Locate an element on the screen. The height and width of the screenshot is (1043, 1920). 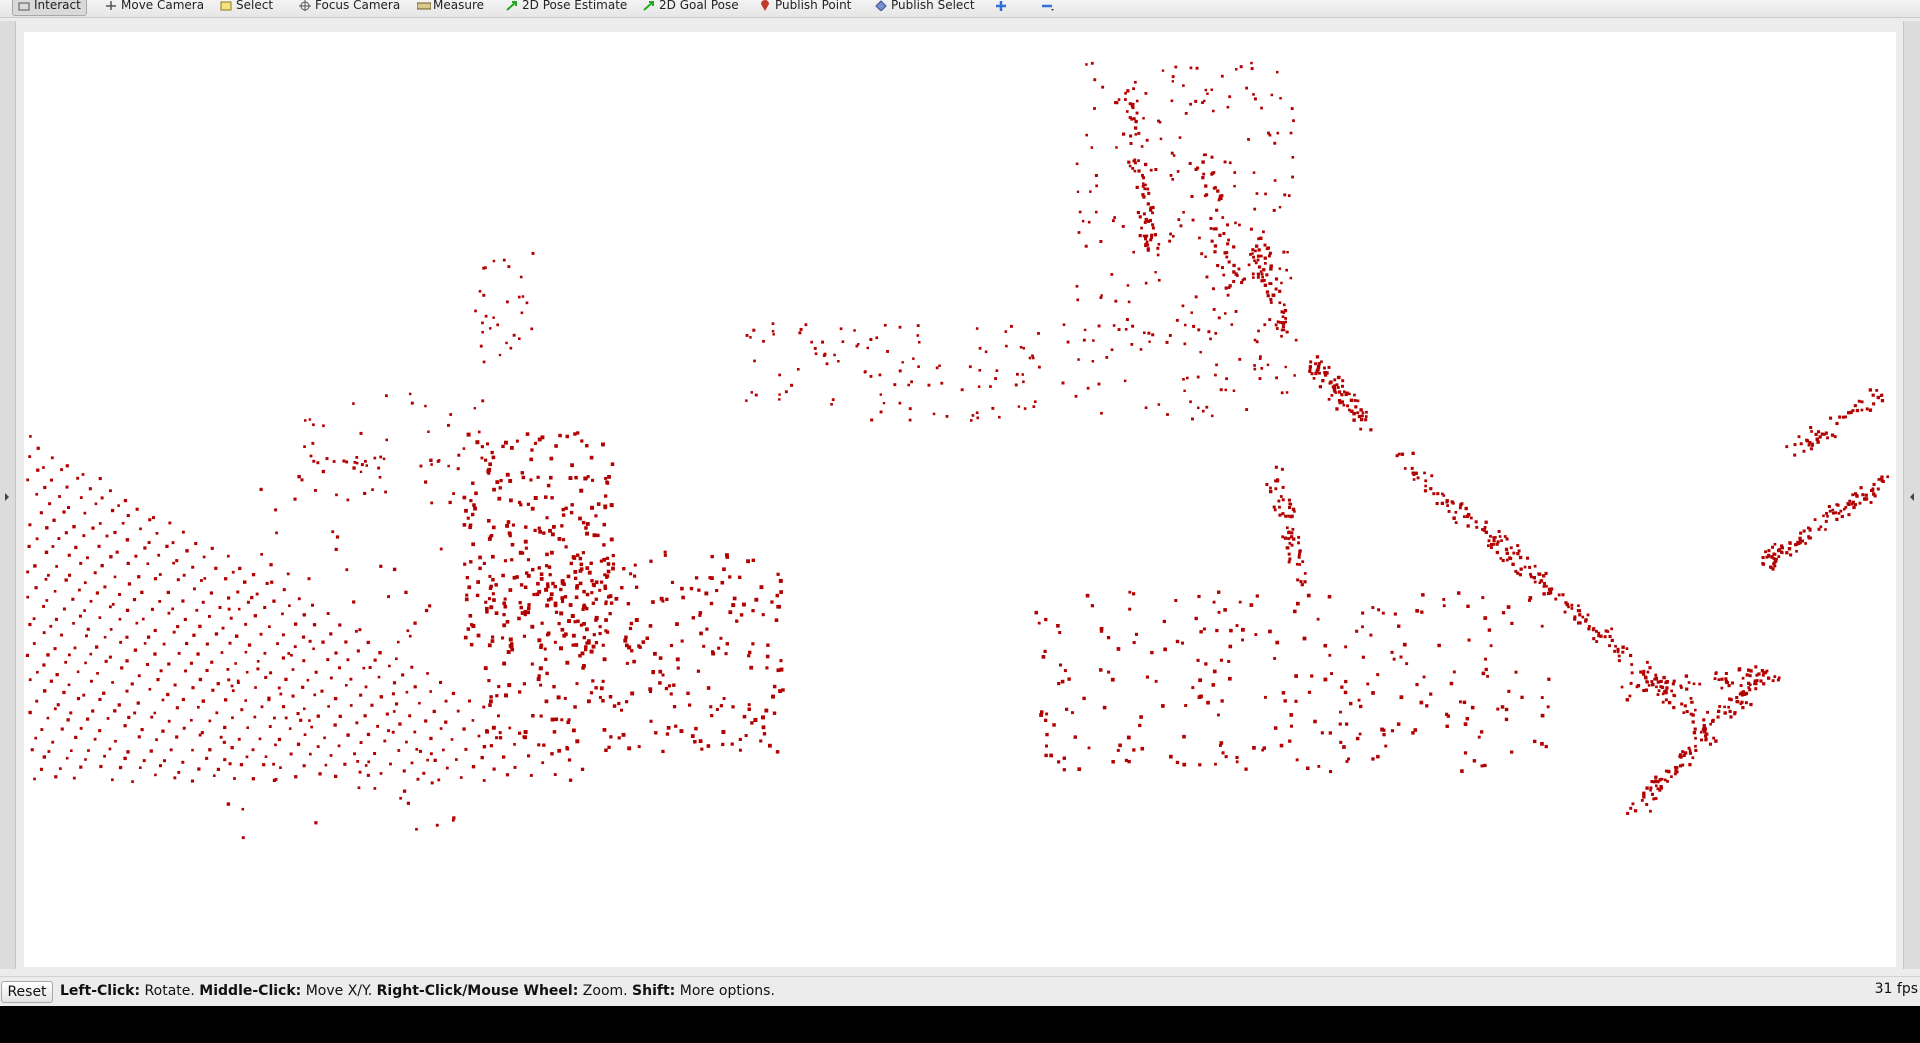
tool-2d-goal-pose: 2D Goal Pose is located at coordinates (691, 8).